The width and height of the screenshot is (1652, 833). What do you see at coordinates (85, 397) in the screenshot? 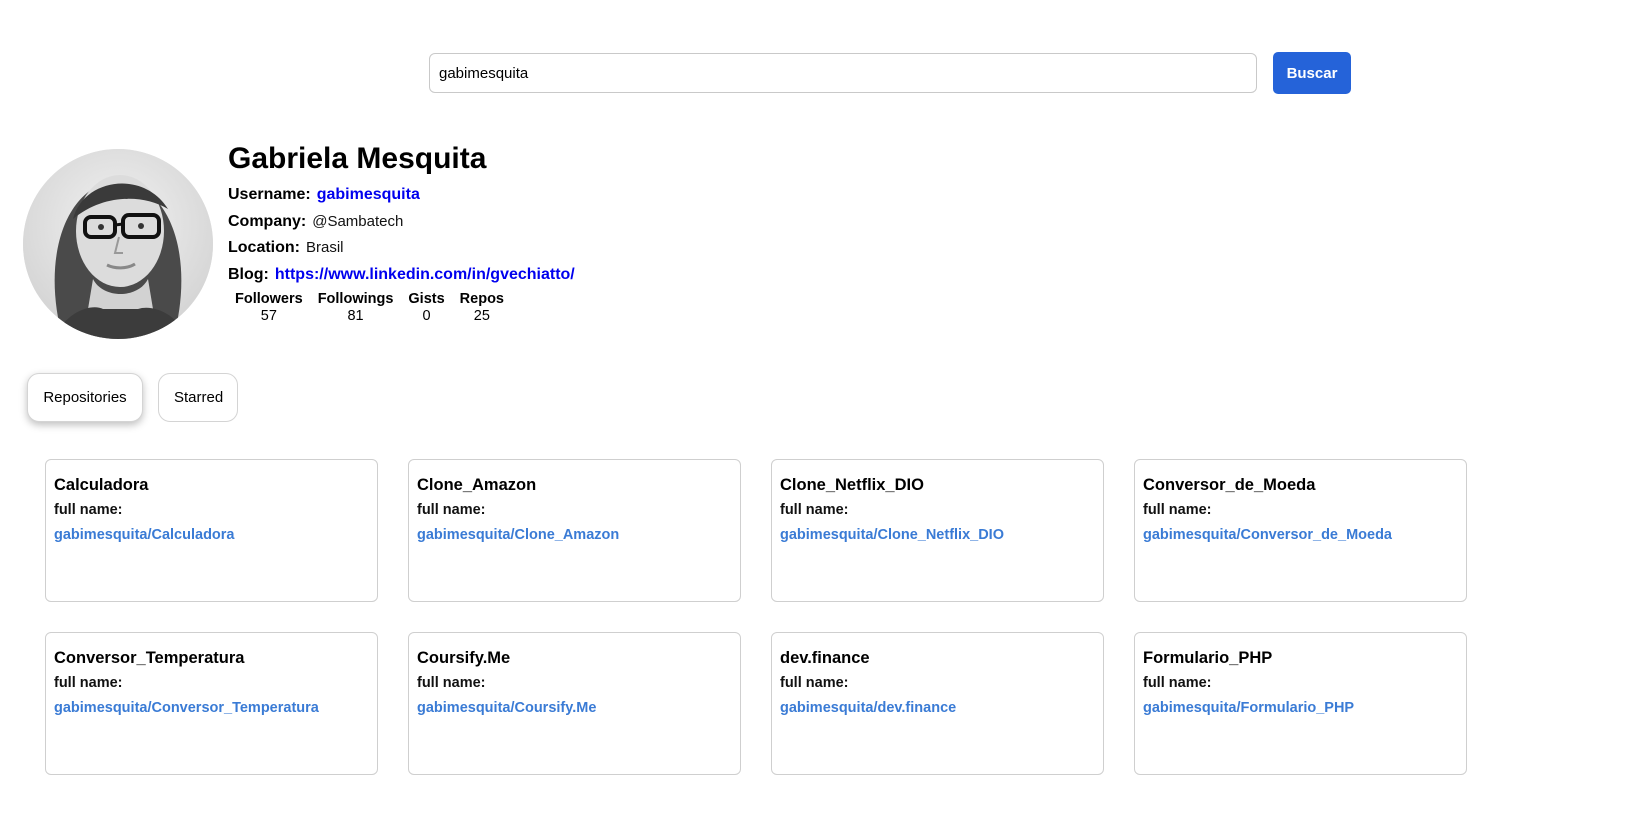
I see `tab-repositories: Repositories` at bounding box center [85, 397].